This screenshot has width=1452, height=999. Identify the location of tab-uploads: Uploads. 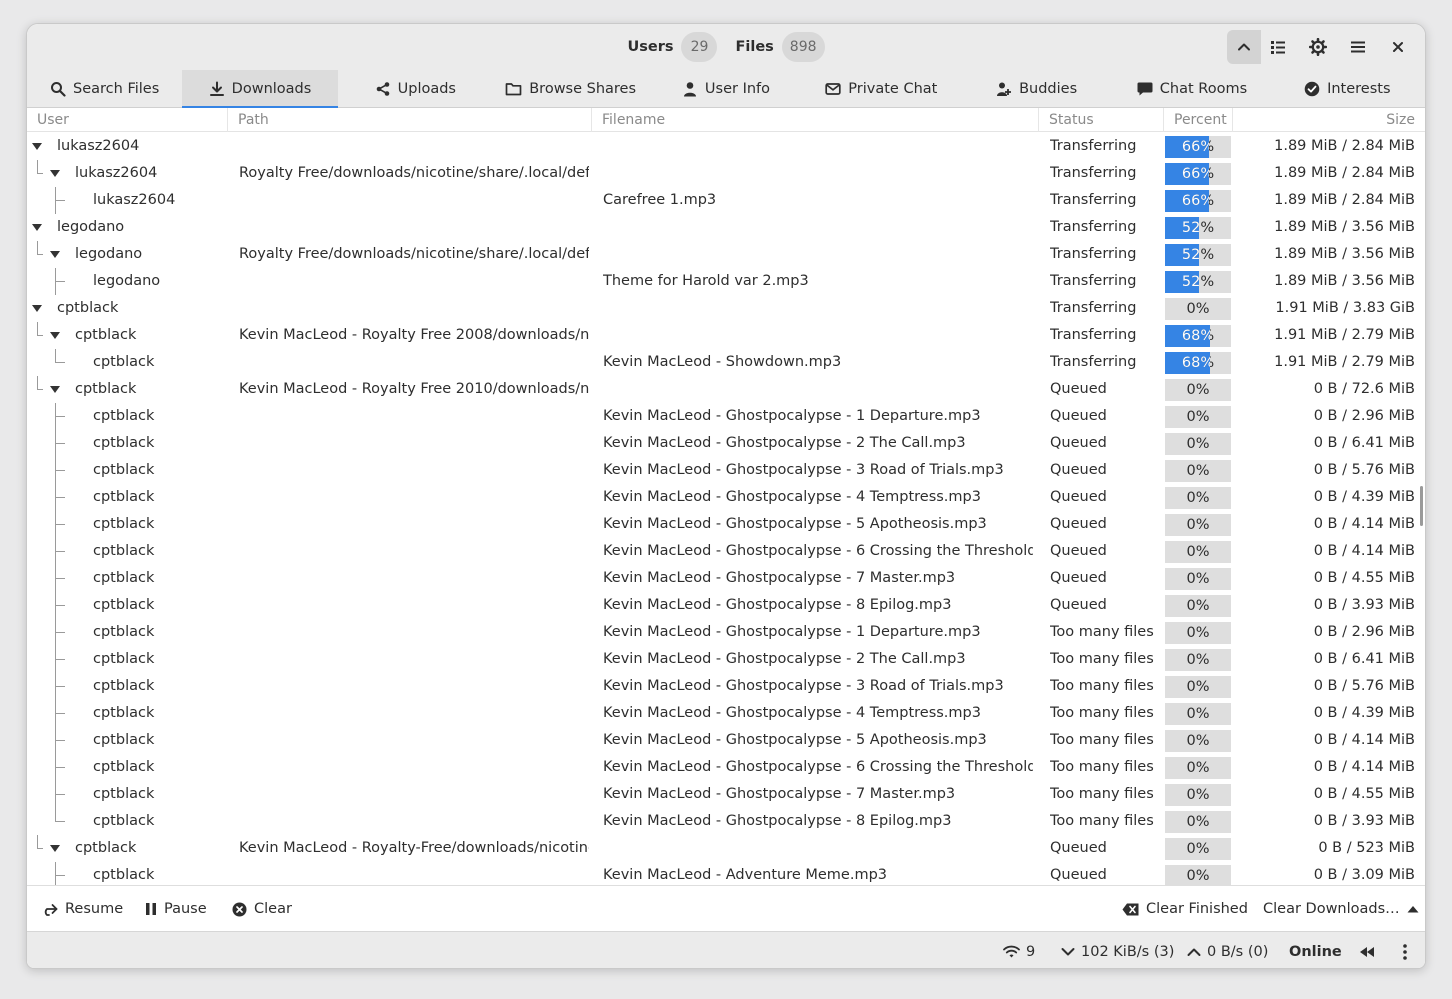
(415, 89).